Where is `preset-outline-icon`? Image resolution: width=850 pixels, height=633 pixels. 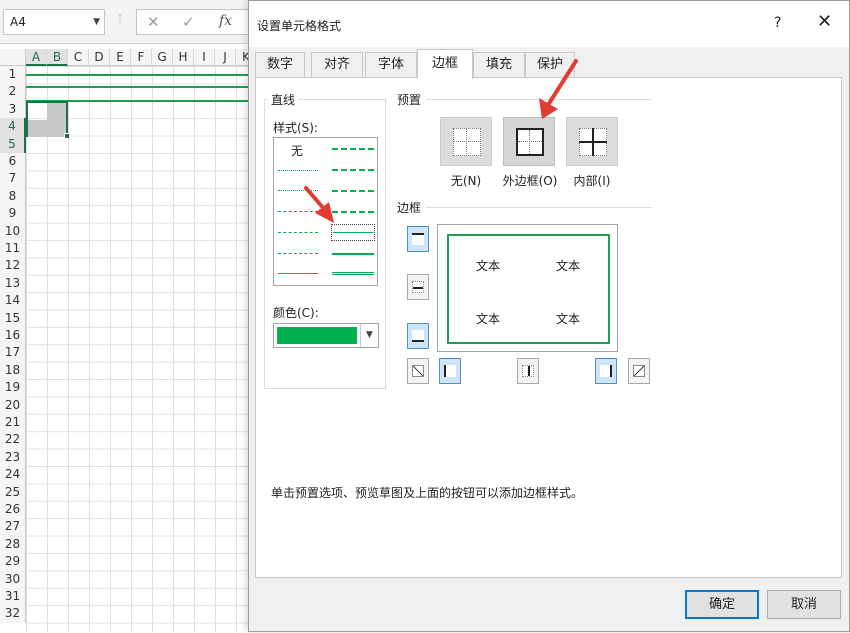
preset-outline-icon is located at coordinates (530, 142).